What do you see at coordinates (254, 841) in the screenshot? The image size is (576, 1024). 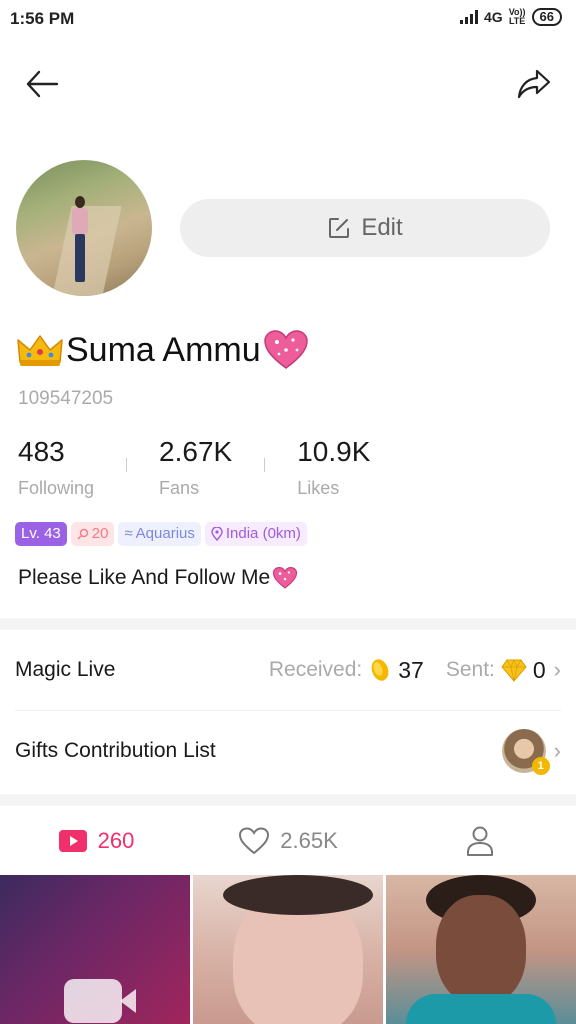 I see `heart-outline-icon` at bounding box center [254, 841].